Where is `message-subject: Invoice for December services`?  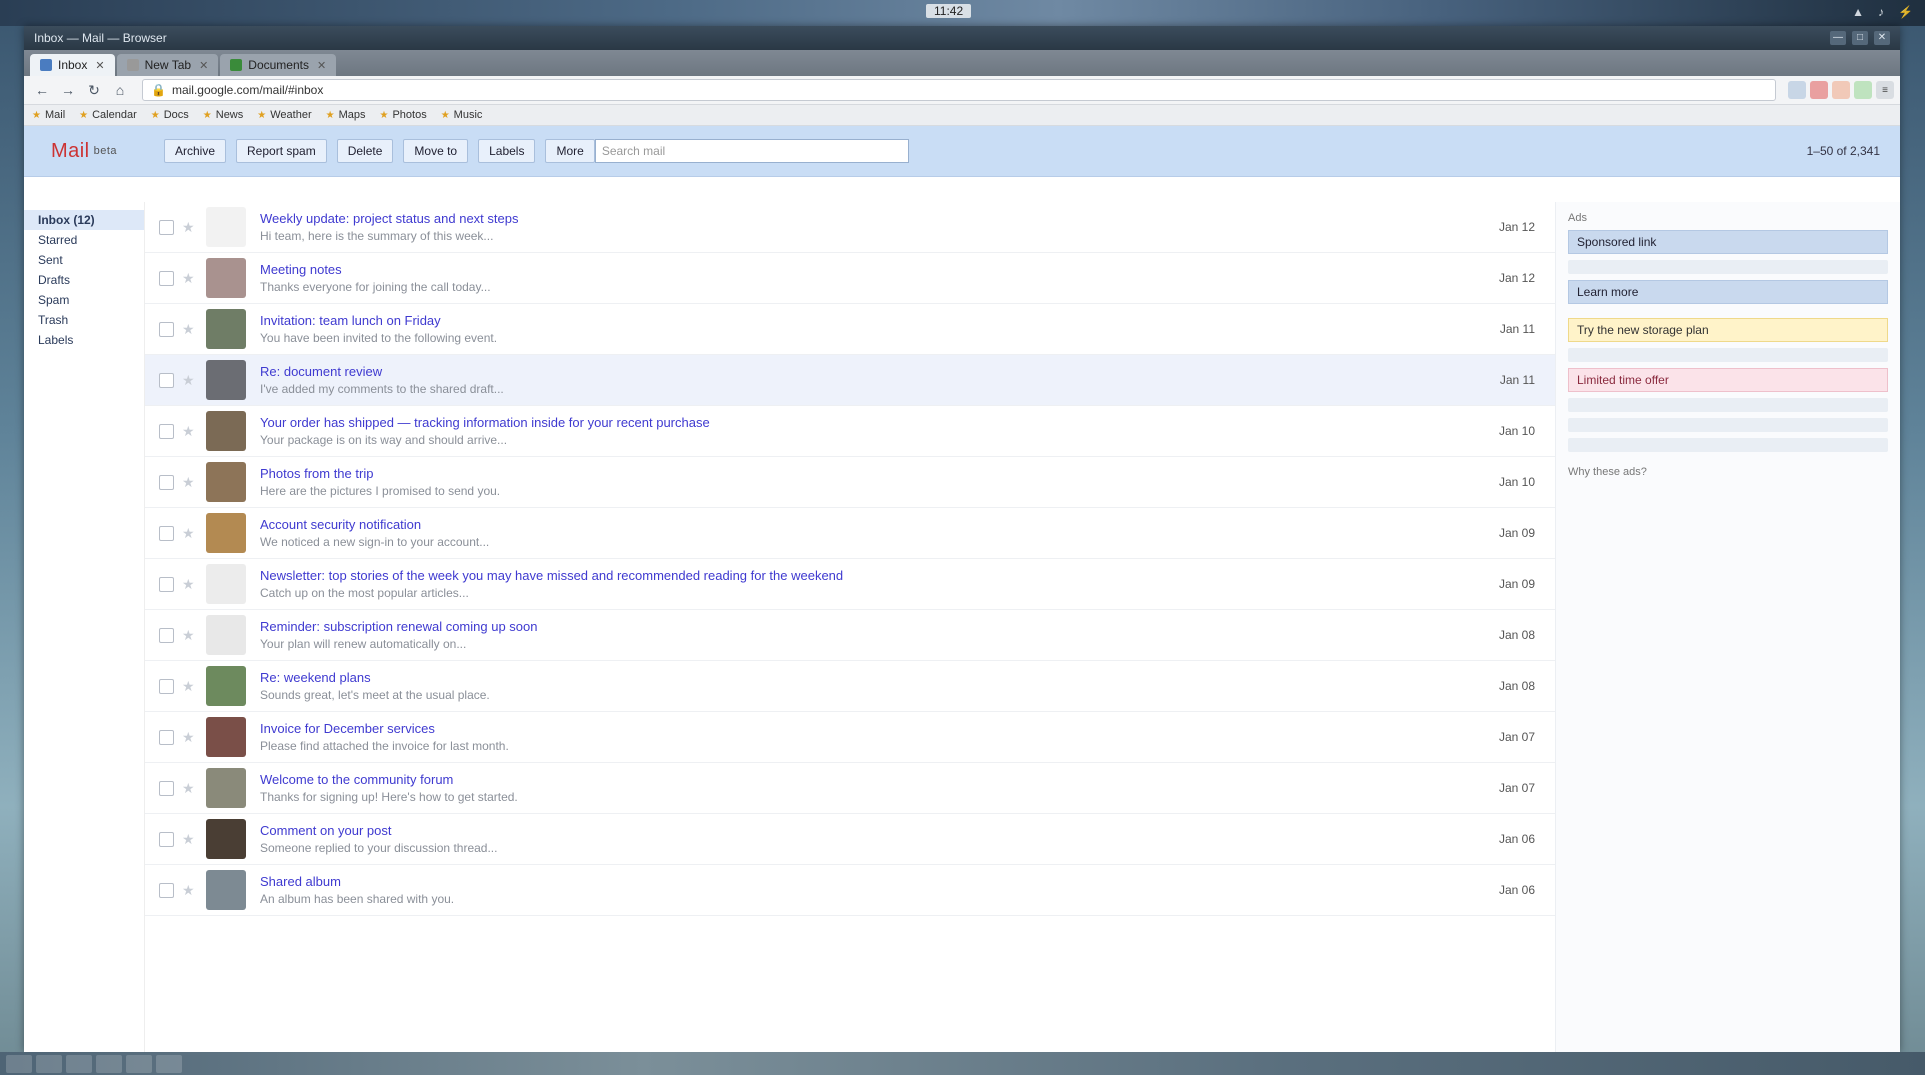 message-subject: Invoice for December services is located at coordinates (384, 728).